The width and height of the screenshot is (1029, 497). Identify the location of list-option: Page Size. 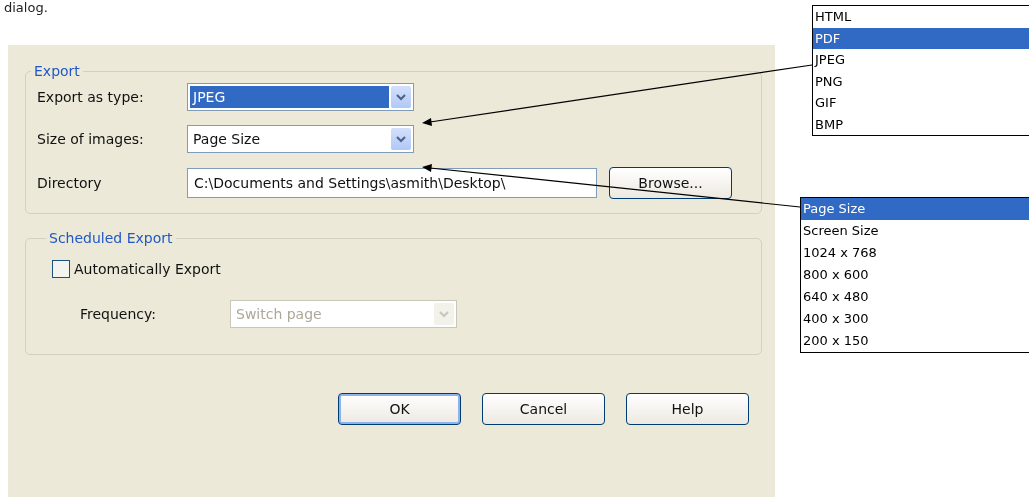
(915, 209).